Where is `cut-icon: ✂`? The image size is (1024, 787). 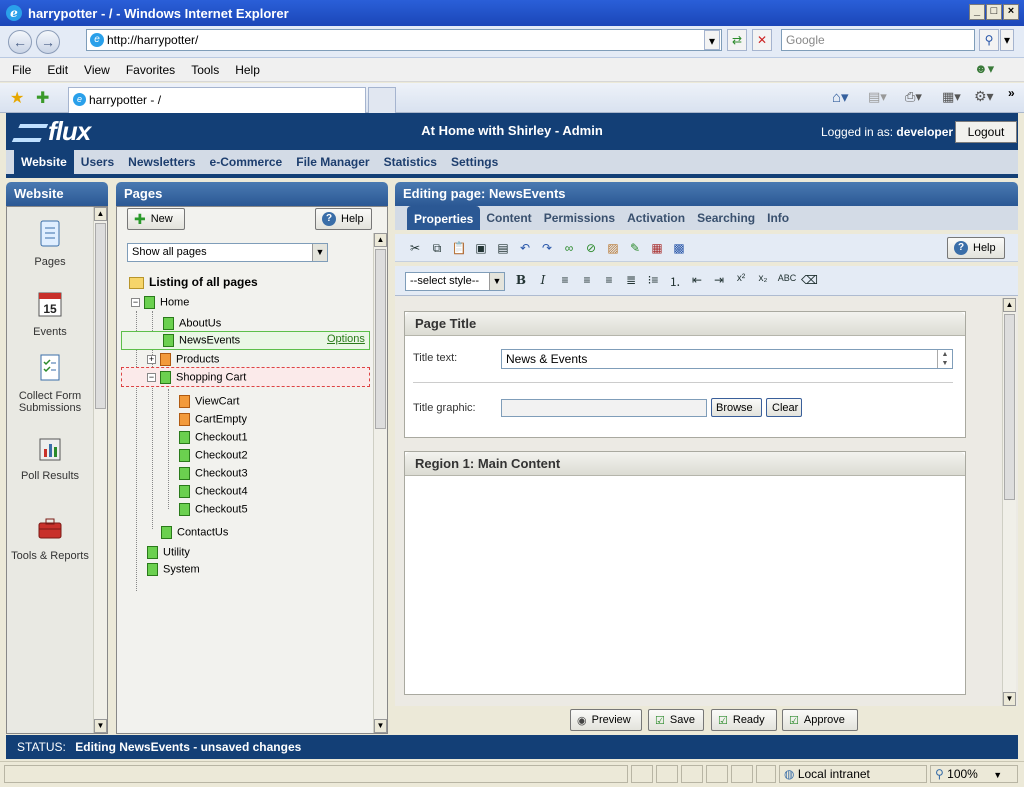
cut-icon: ✂ is located at coordinates (415, 248).